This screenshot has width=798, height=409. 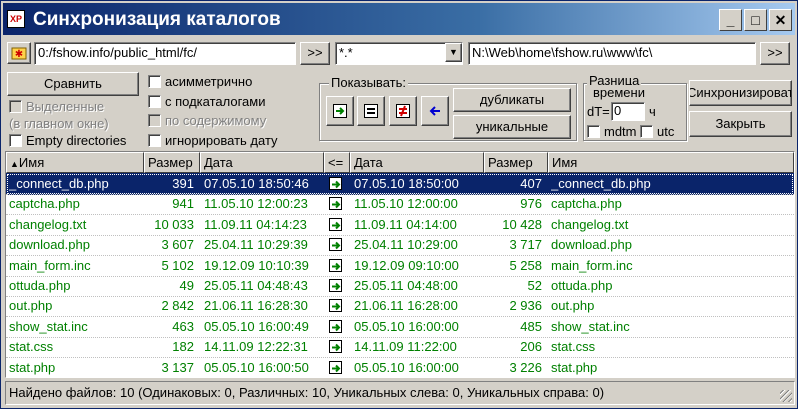 I want to click on cell-name-r: main_form.inc, so click(x=592, y=265).